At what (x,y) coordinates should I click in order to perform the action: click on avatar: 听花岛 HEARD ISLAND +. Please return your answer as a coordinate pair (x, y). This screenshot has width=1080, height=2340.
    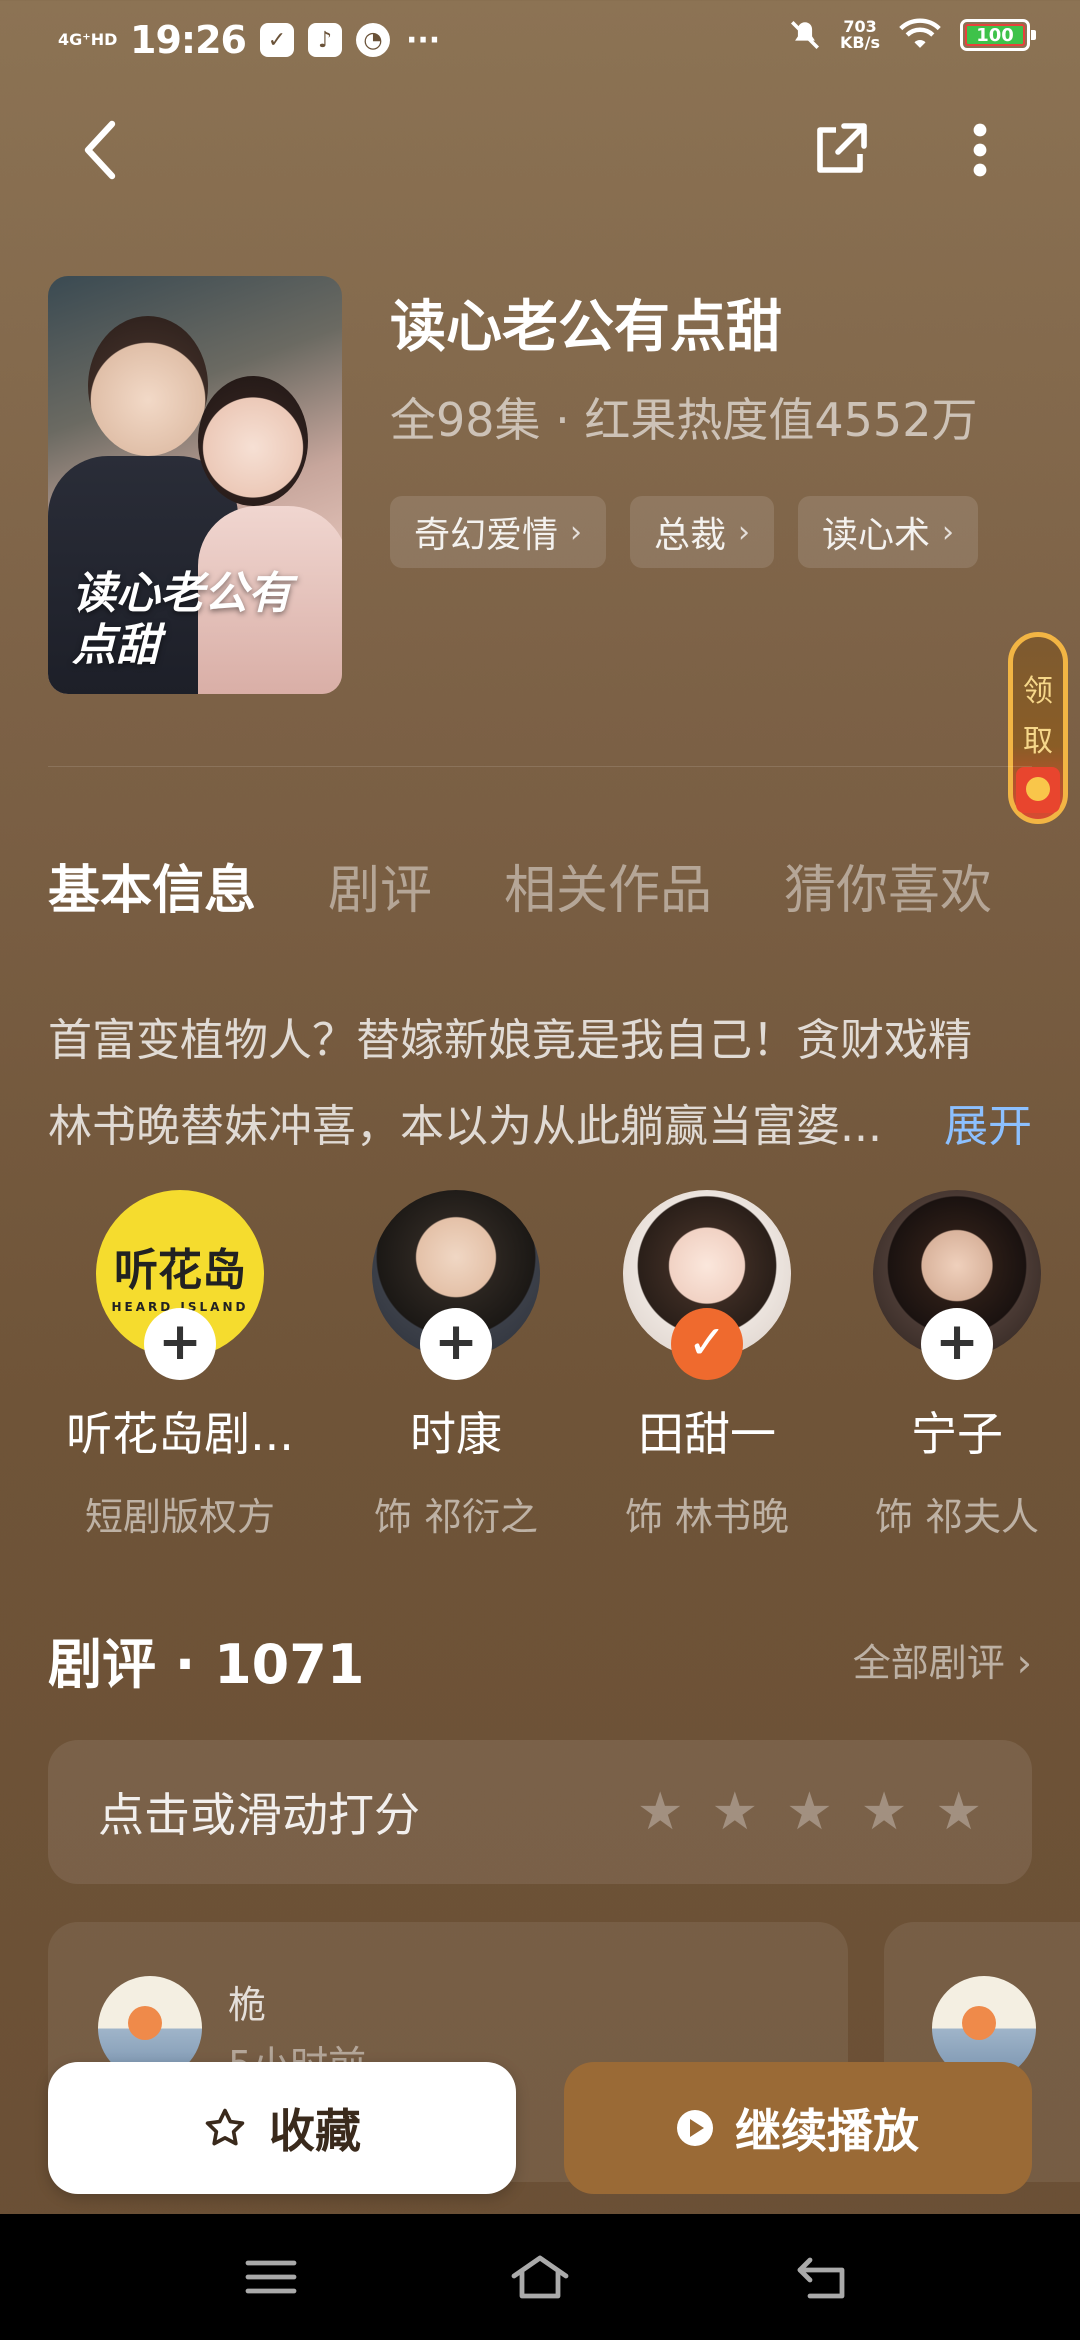
    Looking at the image, I should click on (180, 1285).